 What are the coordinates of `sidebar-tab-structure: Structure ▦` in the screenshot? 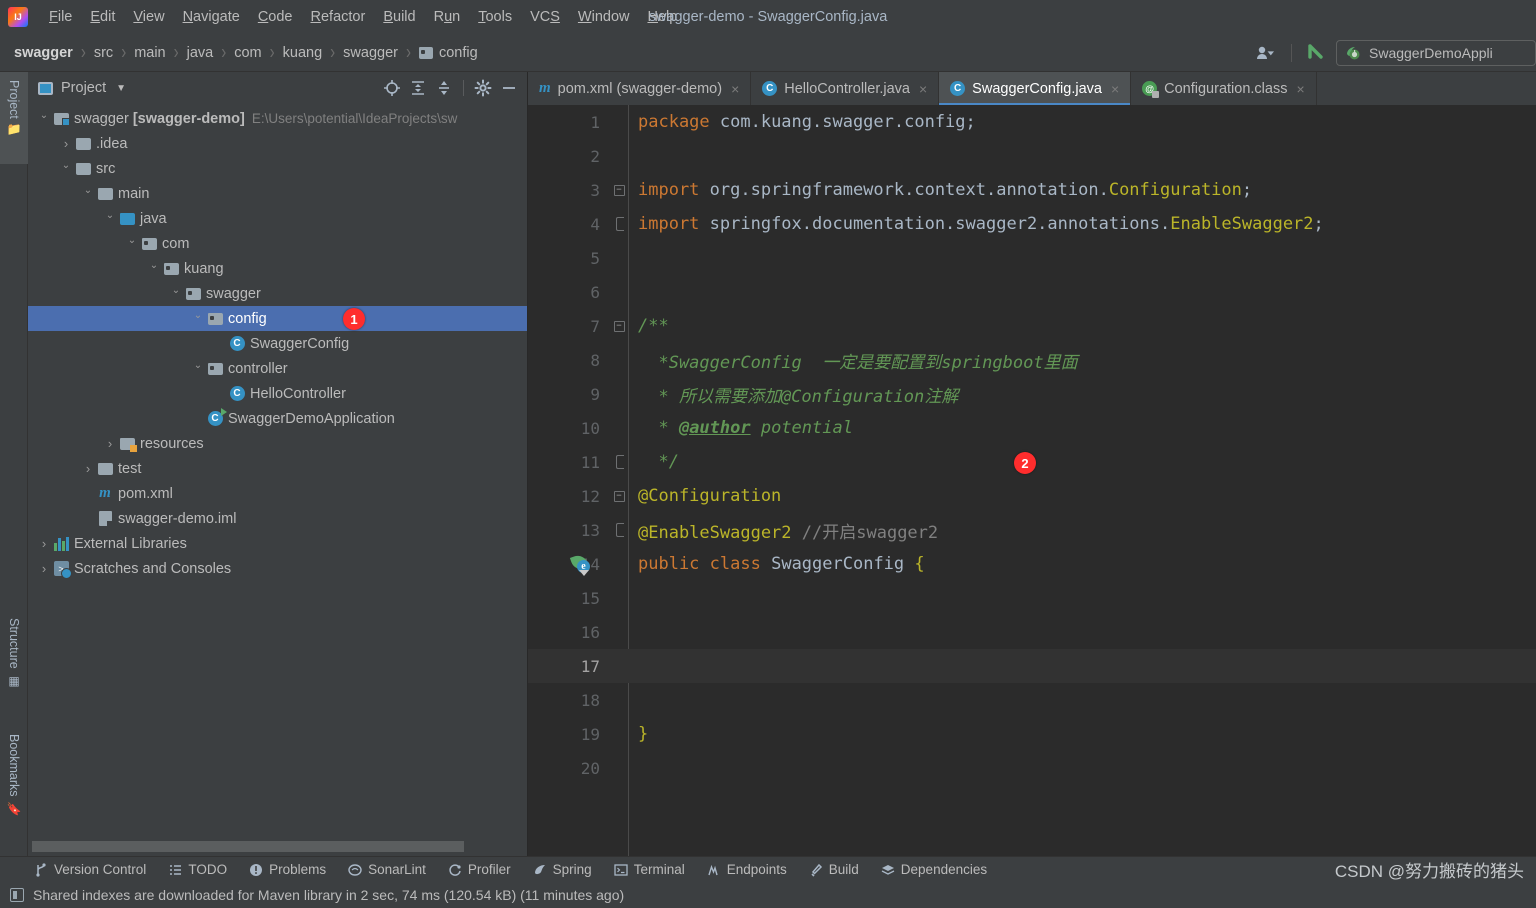 It's located at (14, 658).